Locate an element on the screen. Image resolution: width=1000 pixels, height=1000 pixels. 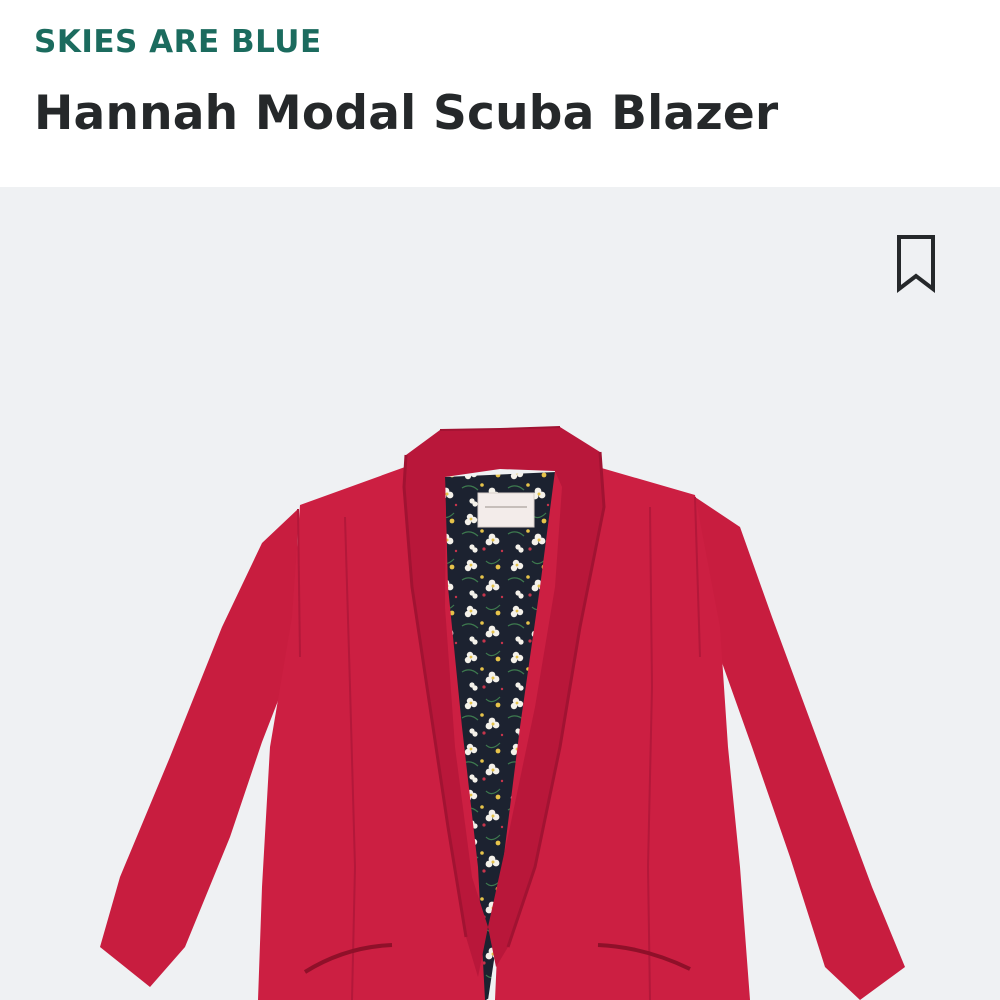
bookmark-button is located at coordinates (917, 264).